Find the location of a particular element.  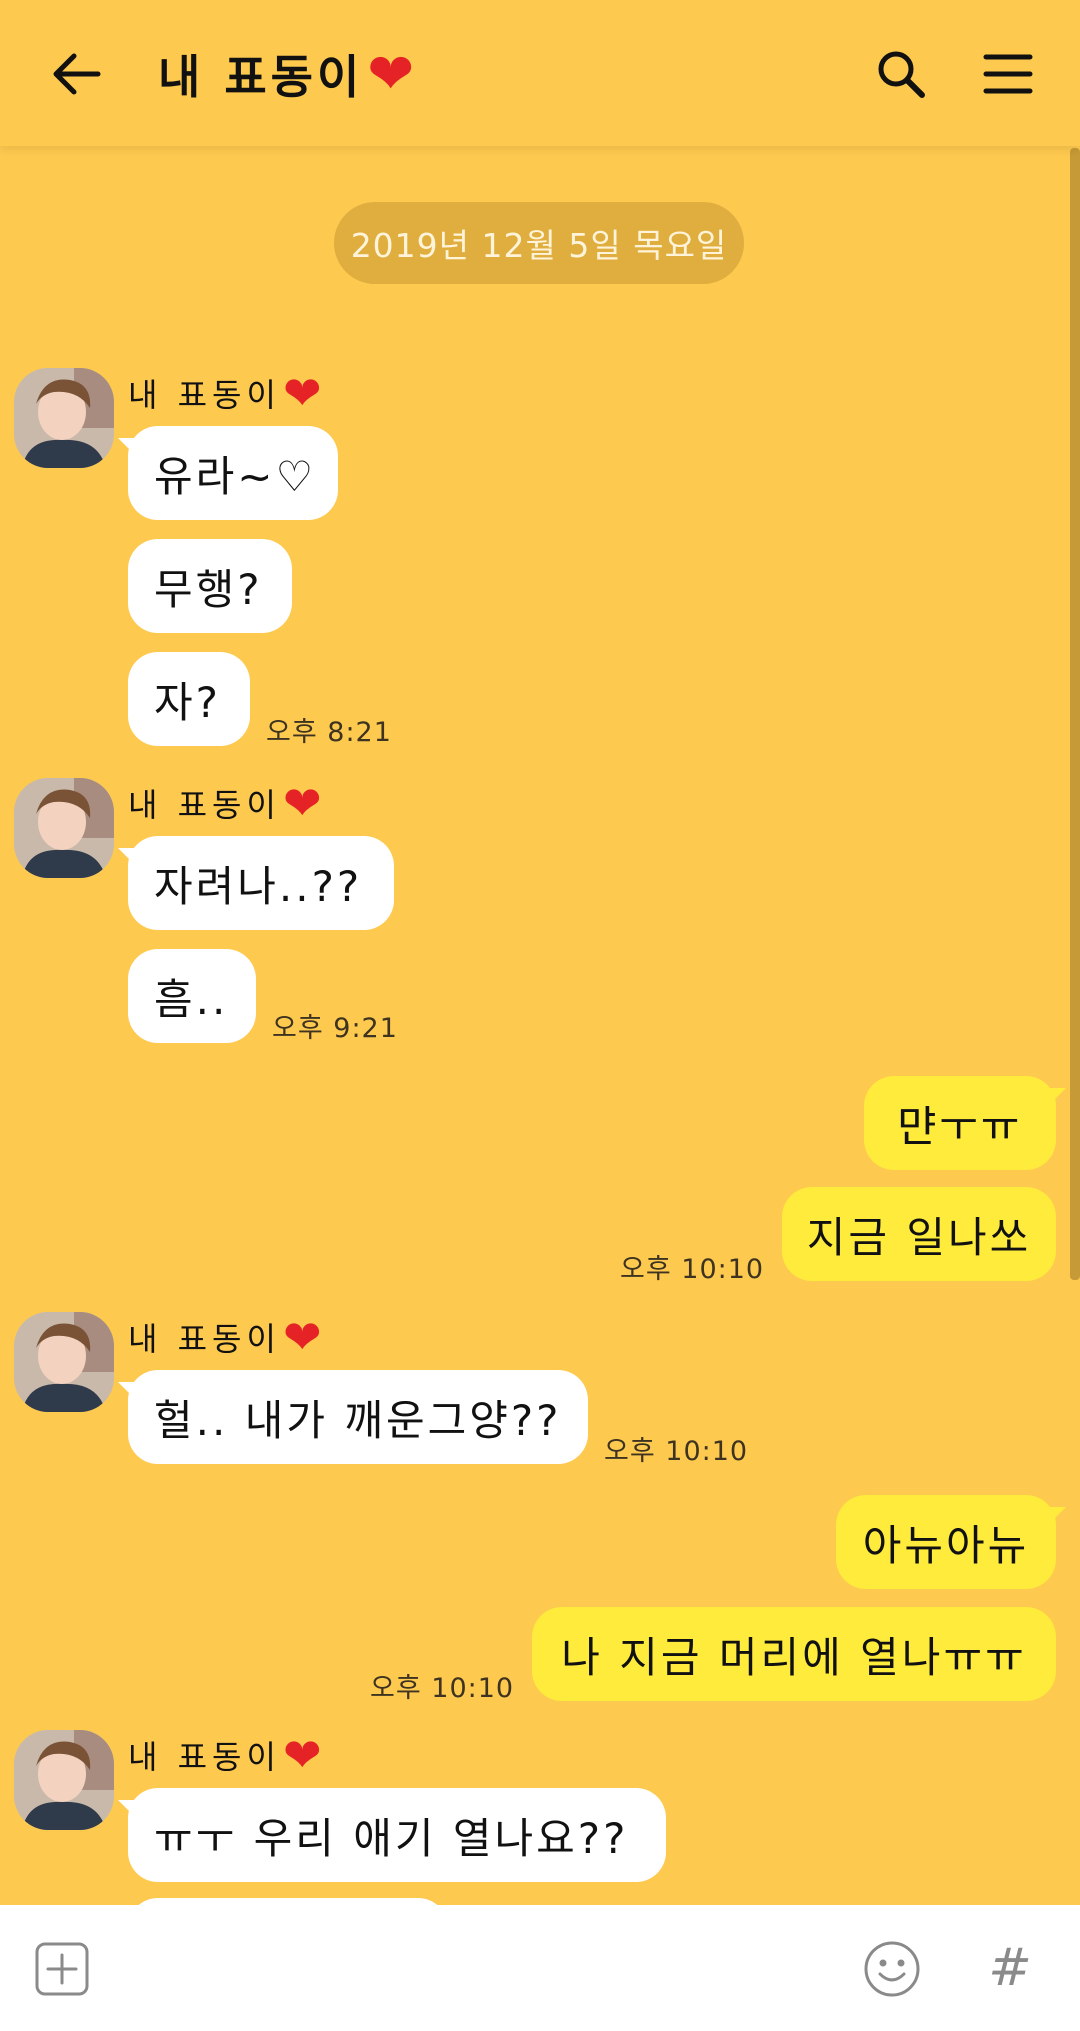

message-bubble-incoming: ㅠㅜ 우리 애기 열나요?? is located at coordinates (392, 1835).